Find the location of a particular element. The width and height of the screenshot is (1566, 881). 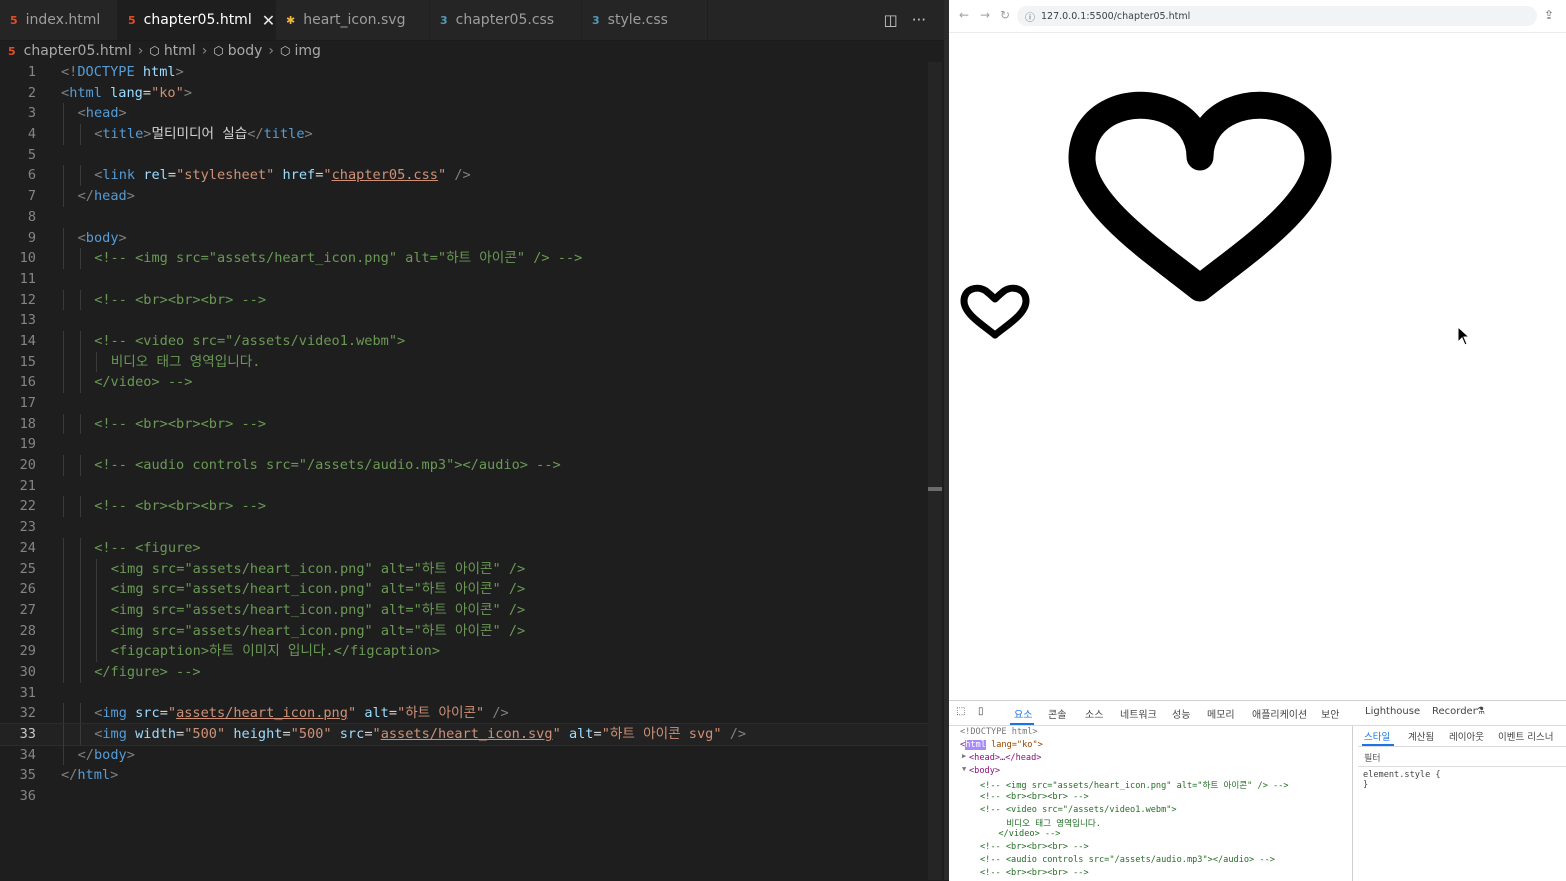

close-icon: ✕ is located at coordinates (268, 20).